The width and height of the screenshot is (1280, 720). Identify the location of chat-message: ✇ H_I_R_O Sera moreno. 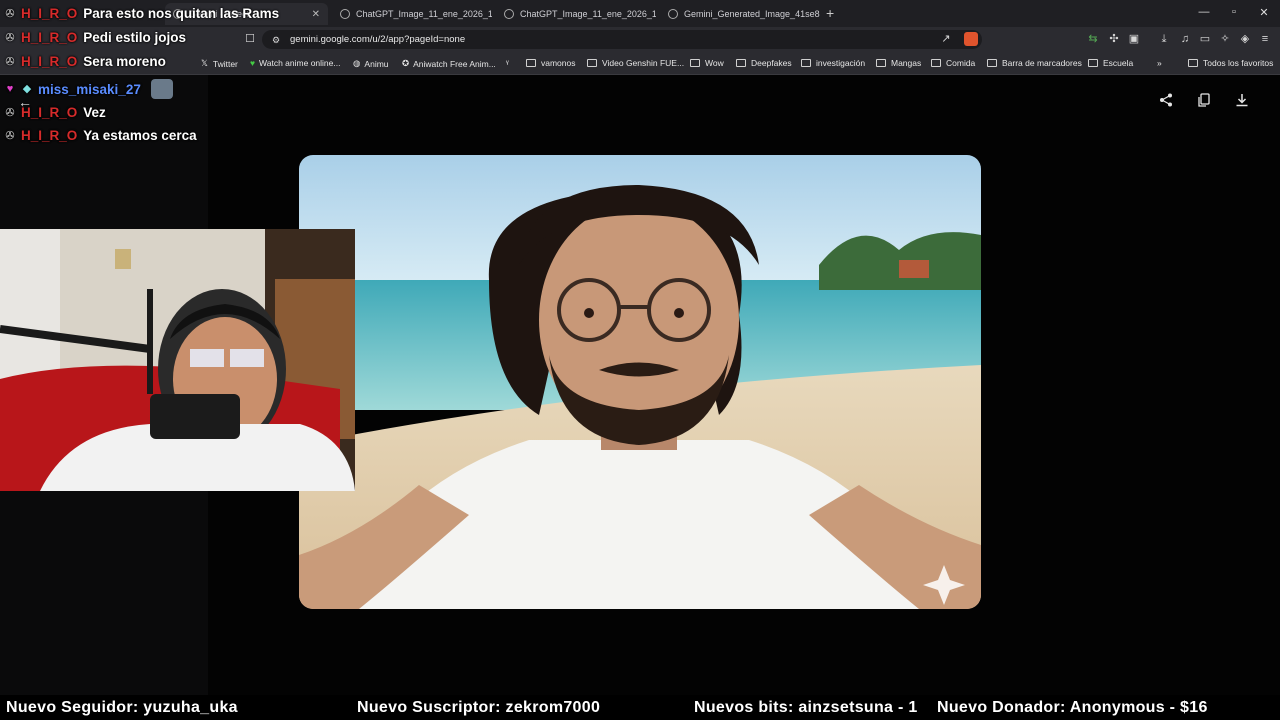
(85, 61).